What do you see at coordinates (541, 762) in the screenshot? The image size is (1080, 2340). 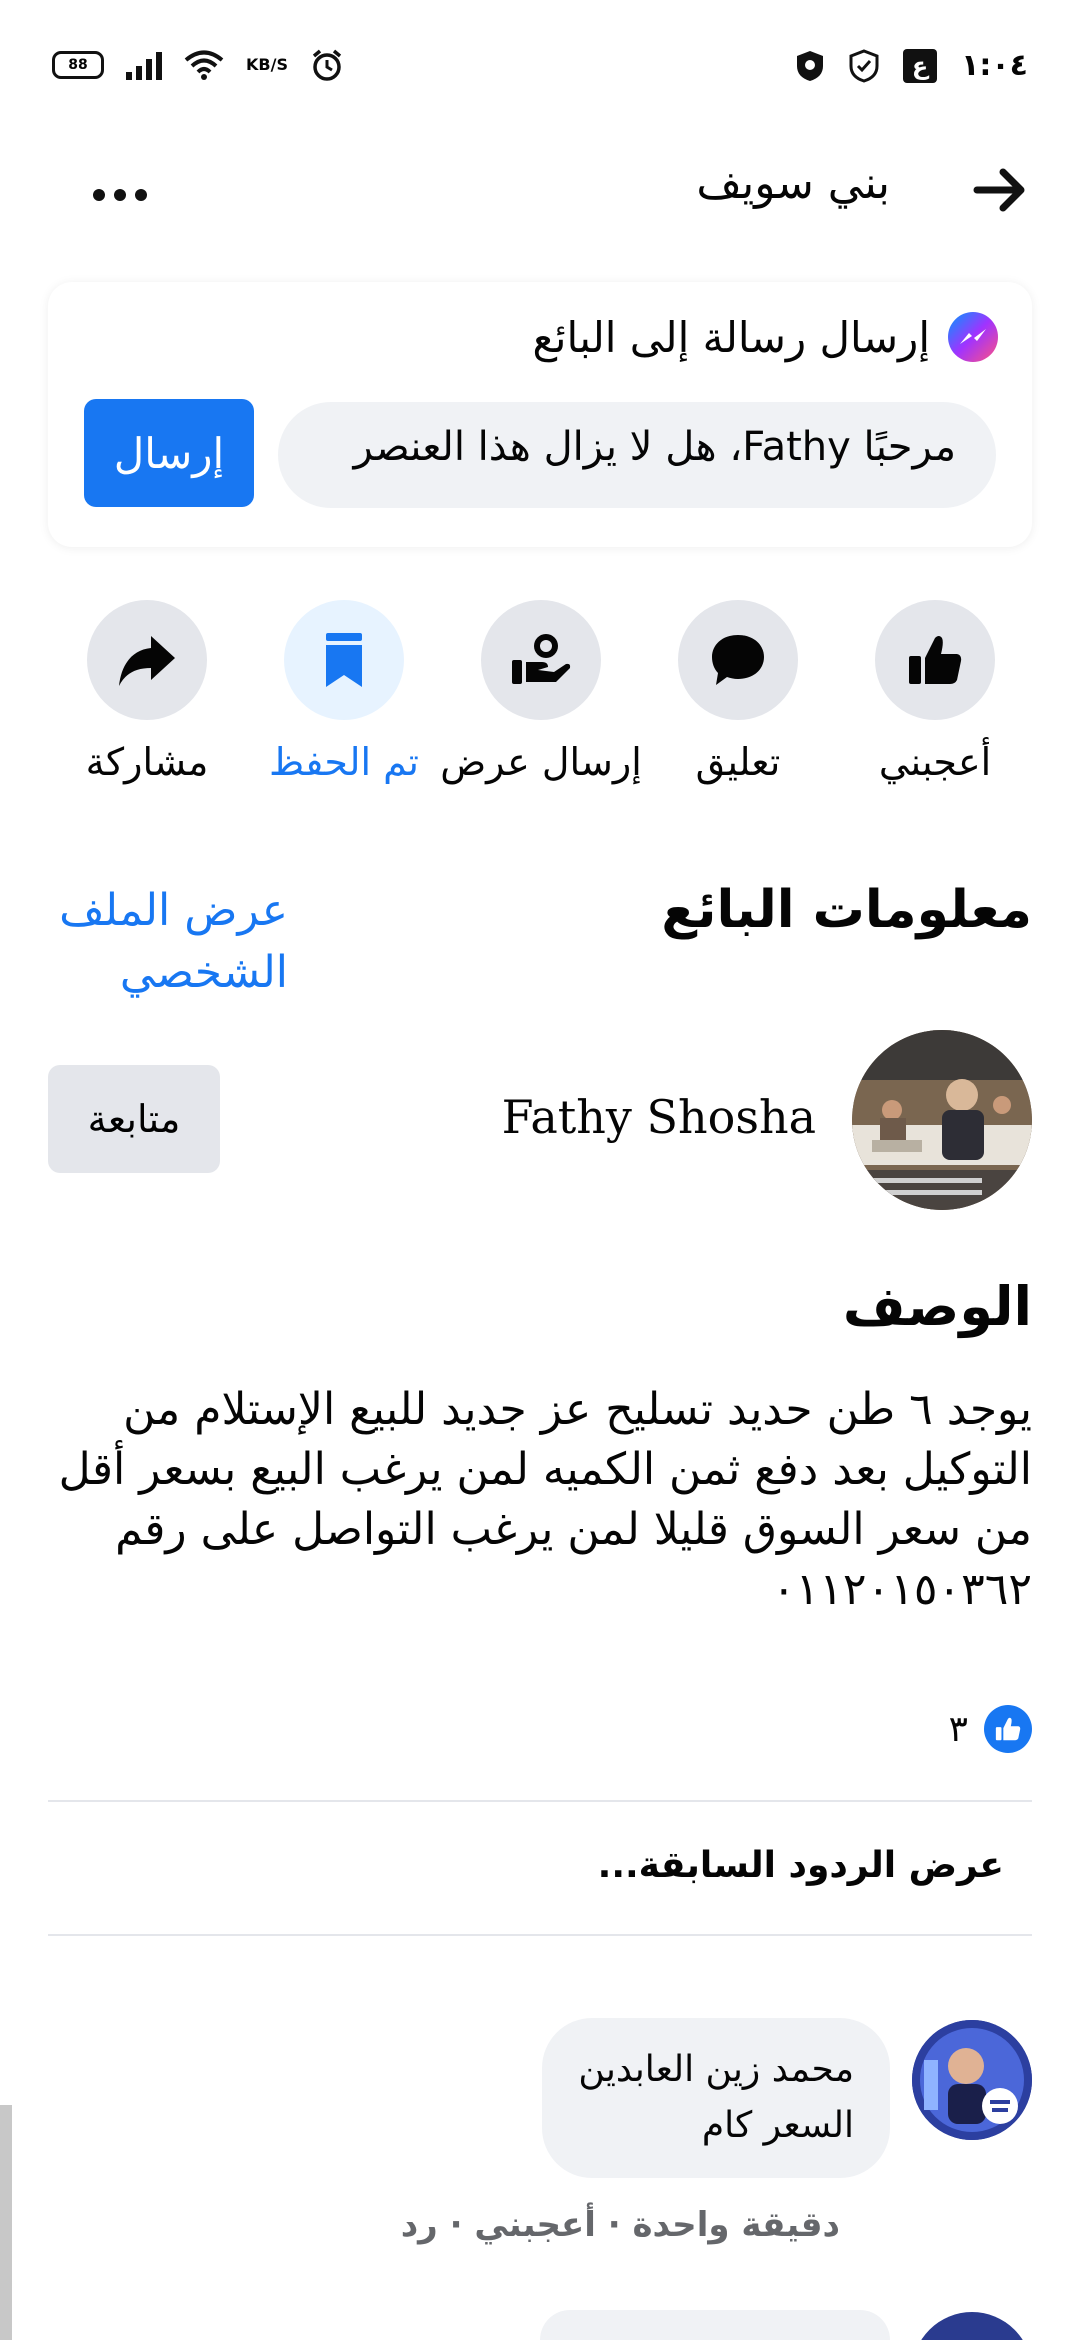 I see `send-offer-label: إرسال عرض` at bounding box center [541, 762].